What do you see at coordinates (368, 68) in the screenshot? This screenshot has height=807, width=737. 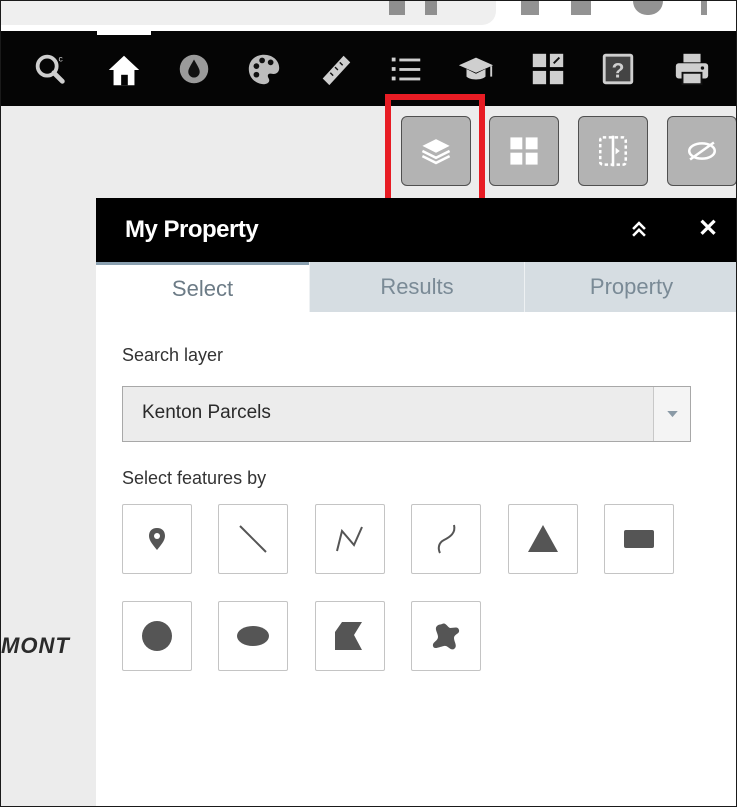 I see `main-toolbar: c ?` at bounding box center [368, 68].